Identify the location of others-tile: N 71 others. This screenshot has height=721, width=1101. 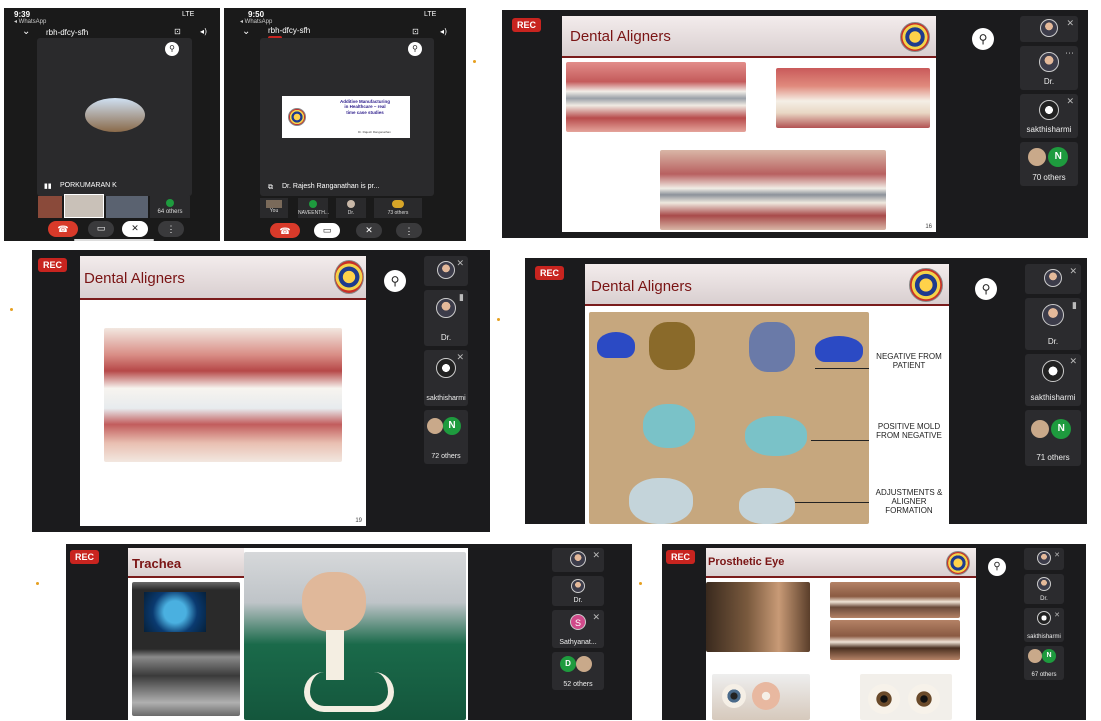
(1053, 438).